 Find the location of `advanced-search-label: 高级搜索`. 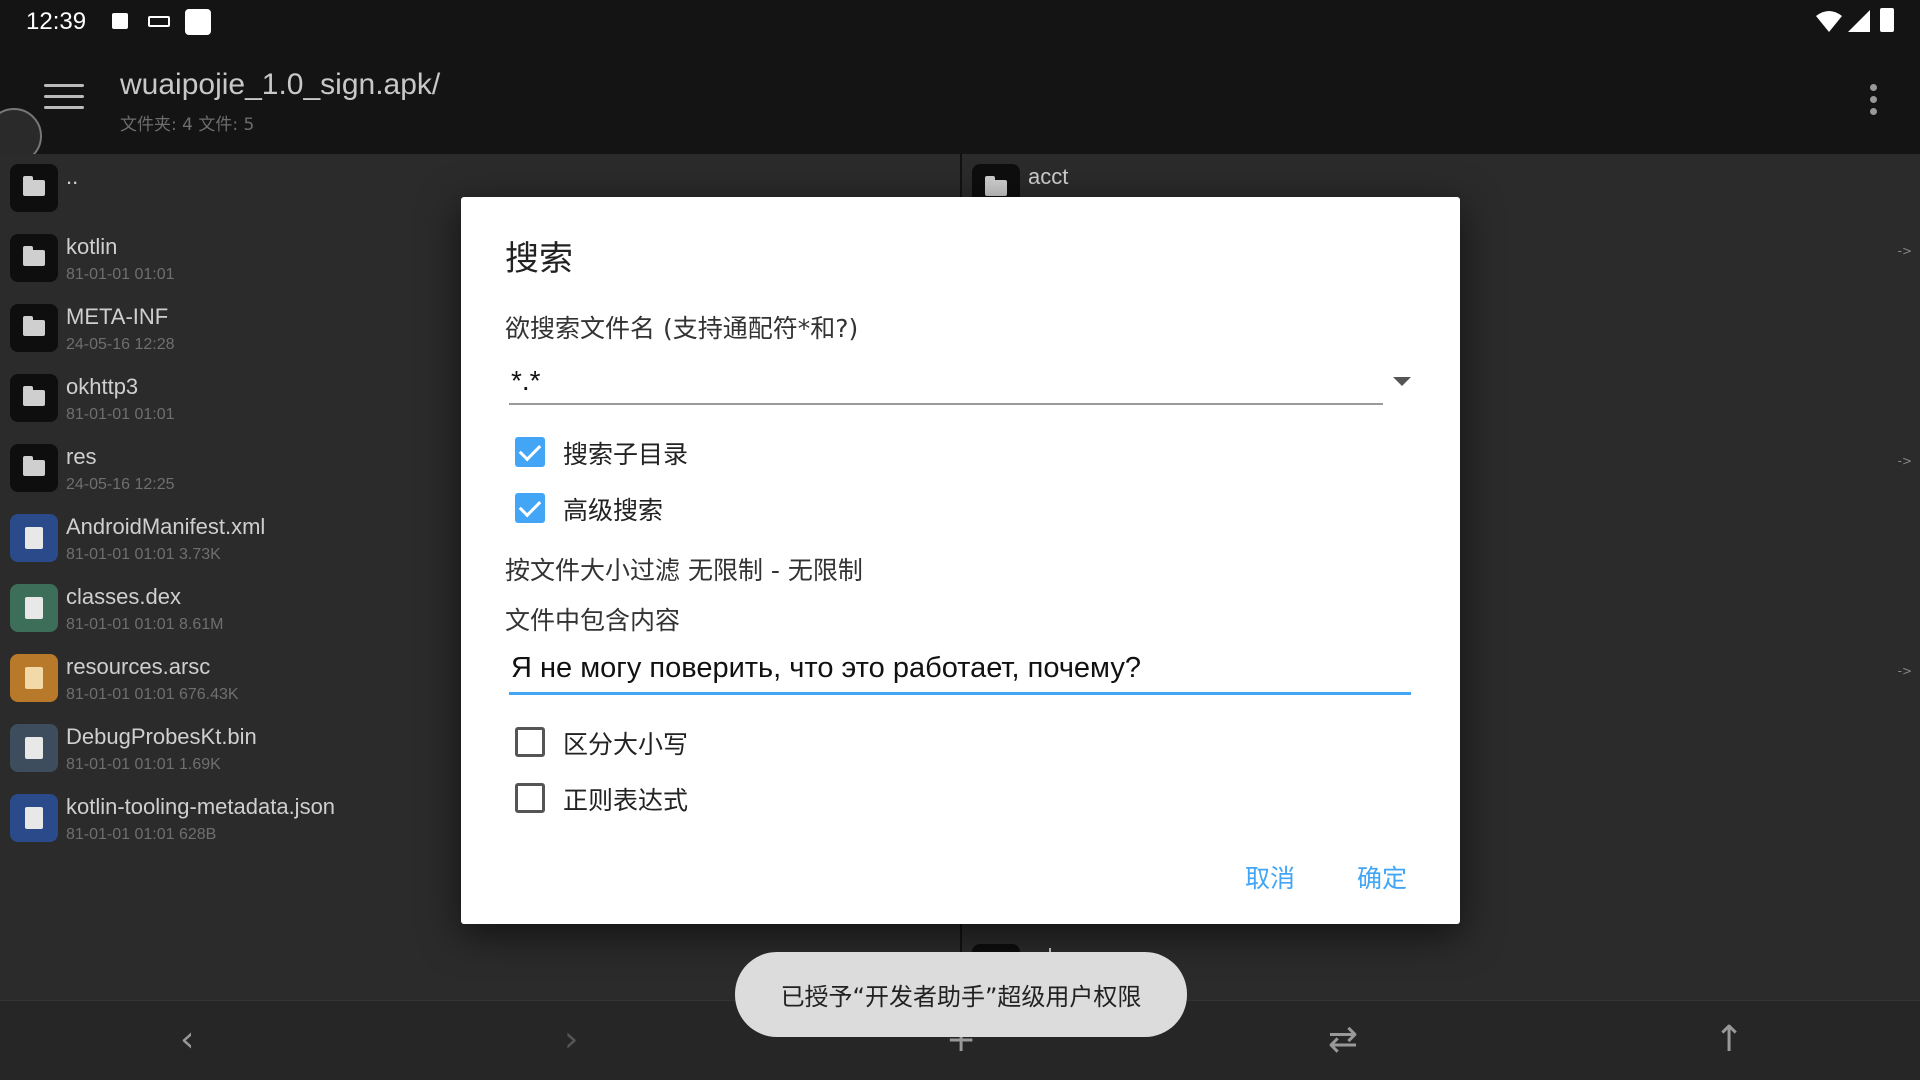

advanced-search-label: 高级搜索 is located at coordinates (613, 510).